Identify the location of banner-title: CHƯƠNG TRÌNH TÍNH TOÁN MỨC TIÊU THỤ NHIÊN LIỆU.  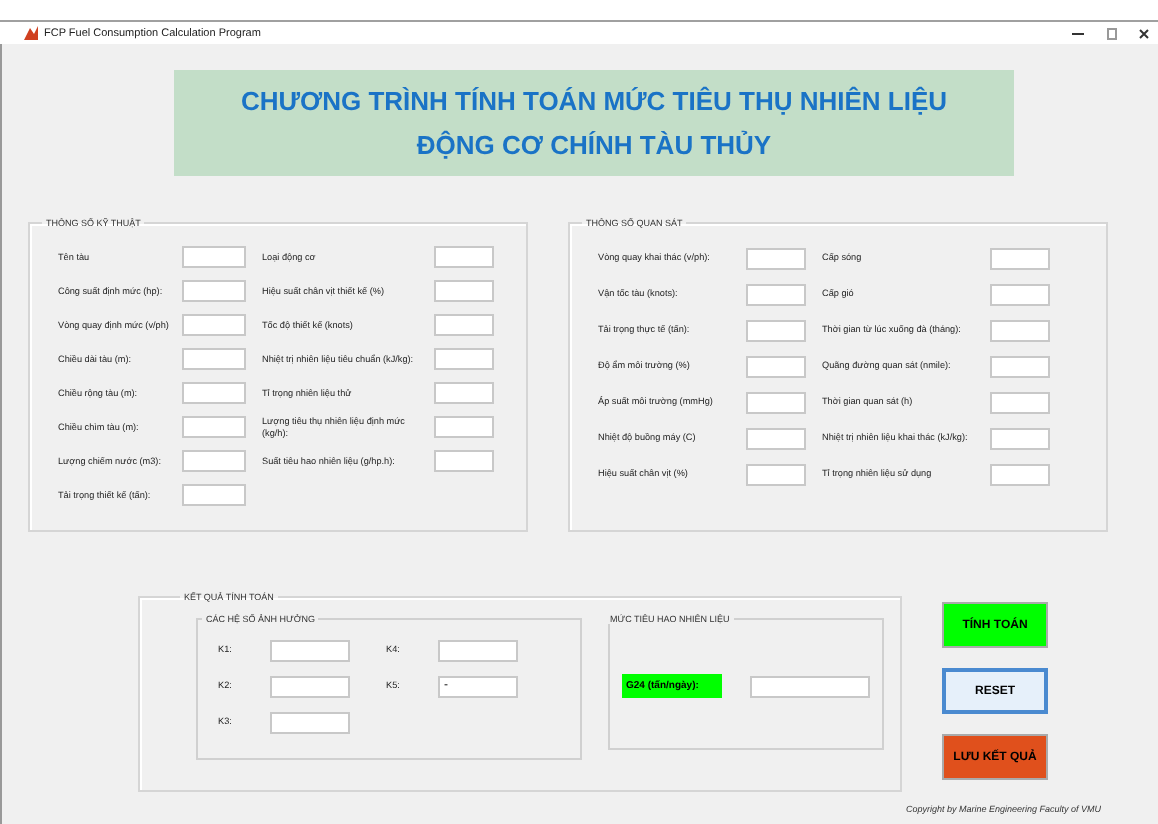
(594, 100).